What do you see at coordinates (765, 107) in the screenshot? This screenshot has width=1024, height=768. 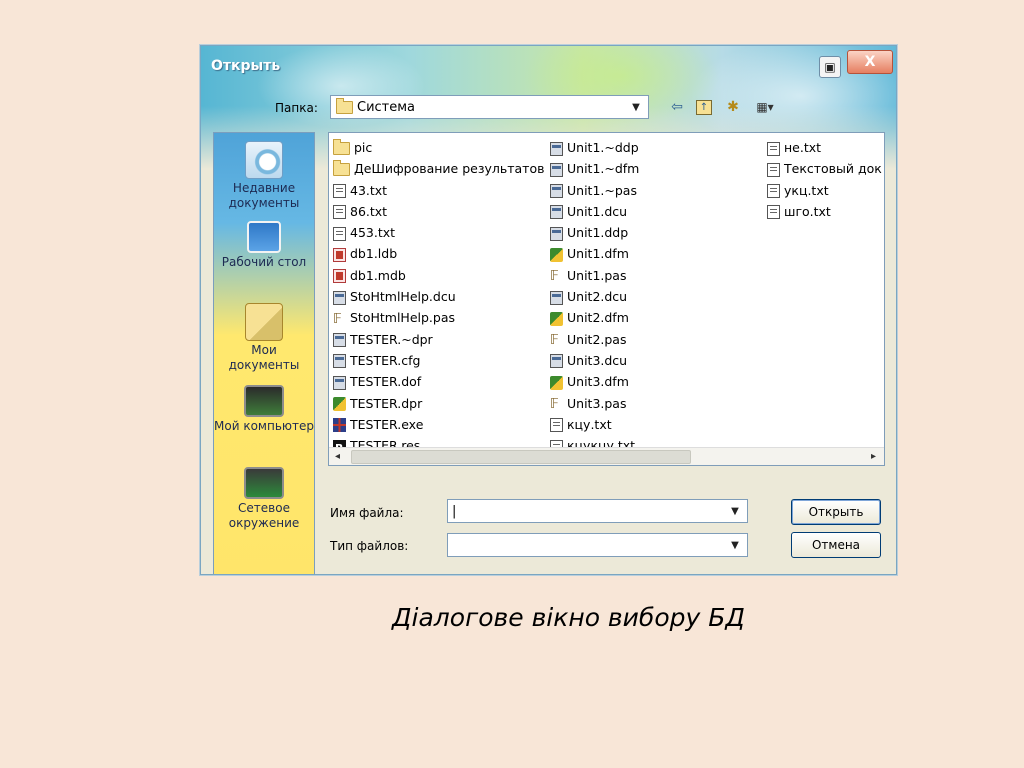 I see `view-menu-icon: ▦▾` at bounding box center [765, 107].